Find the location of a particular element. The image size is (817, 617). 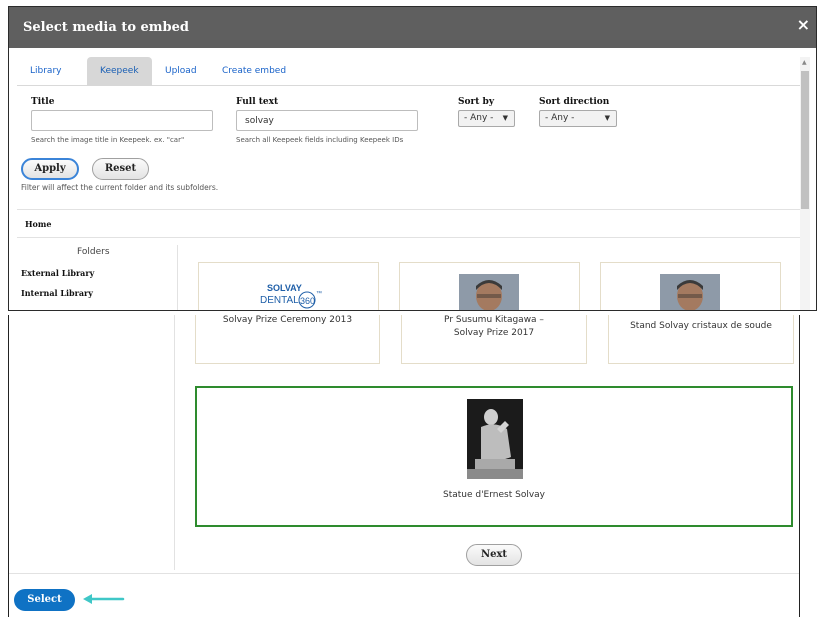

sidebar-item-internal-library: Internal Library is located at coordinates (57, 293).